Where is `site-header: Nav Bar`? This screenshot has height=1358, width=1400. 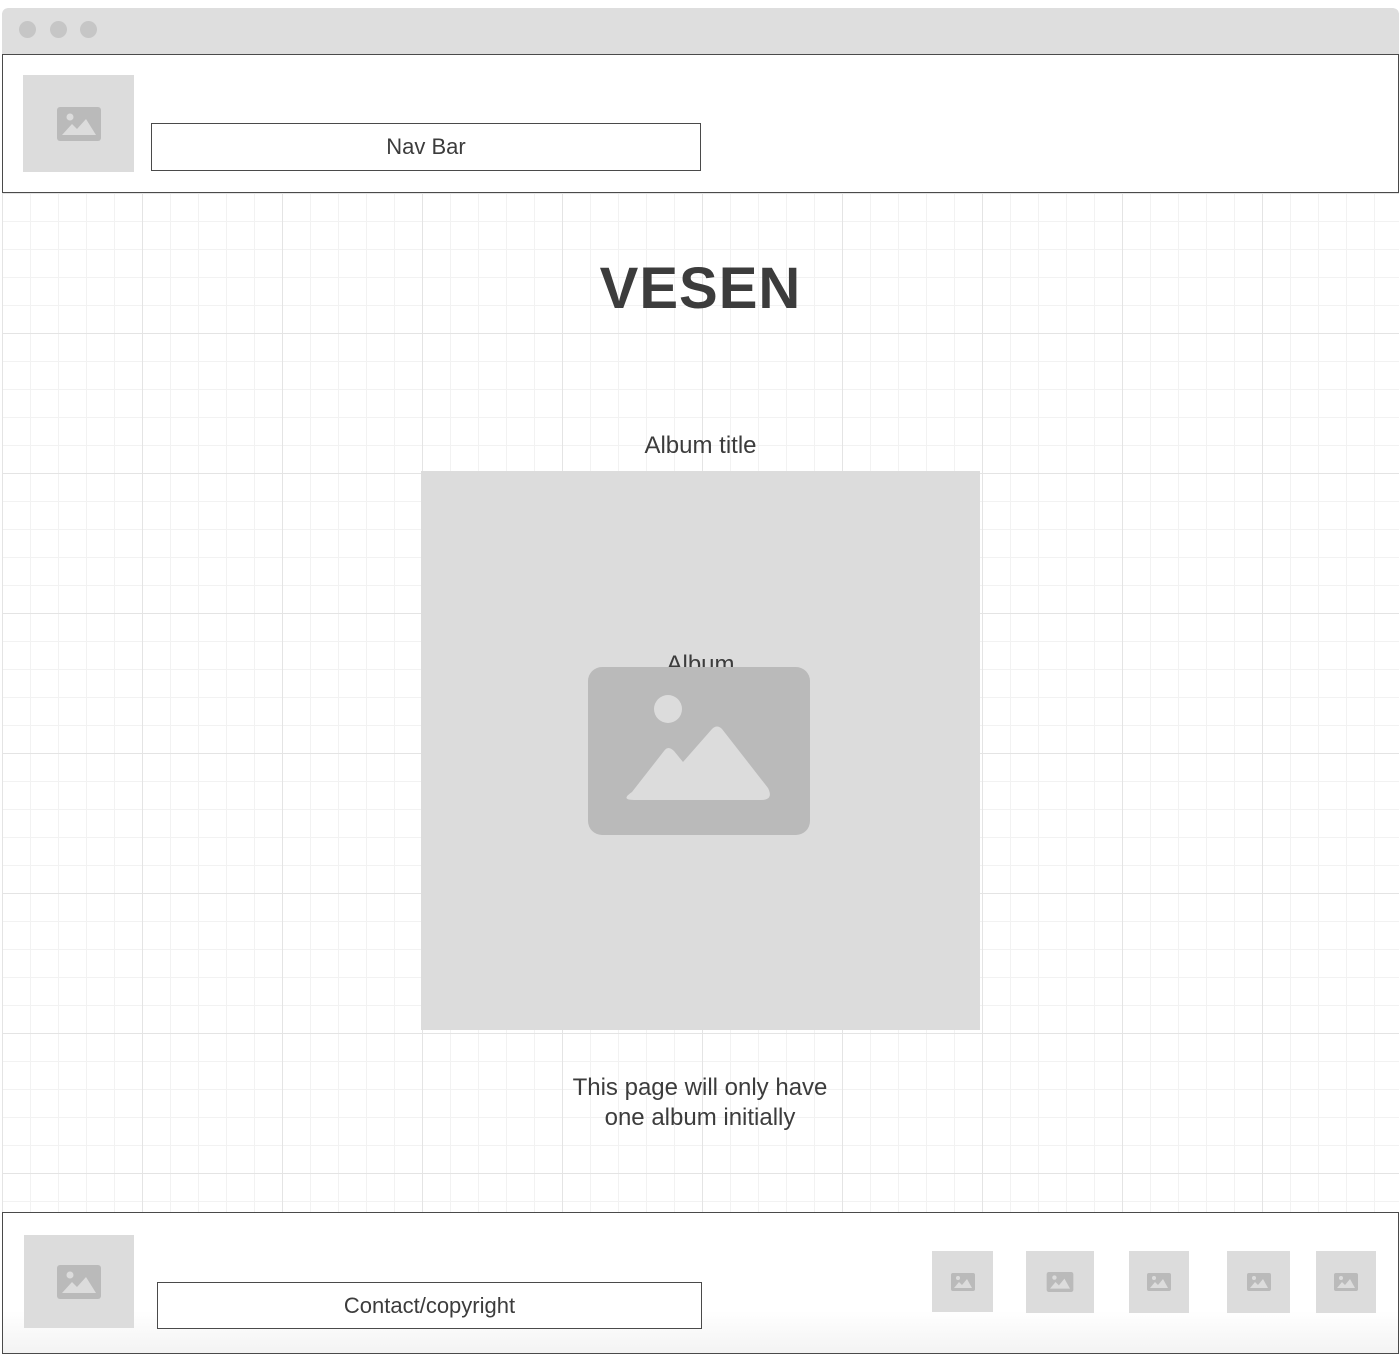 site-header: Nav Bar is located at coordinates (700, 123).